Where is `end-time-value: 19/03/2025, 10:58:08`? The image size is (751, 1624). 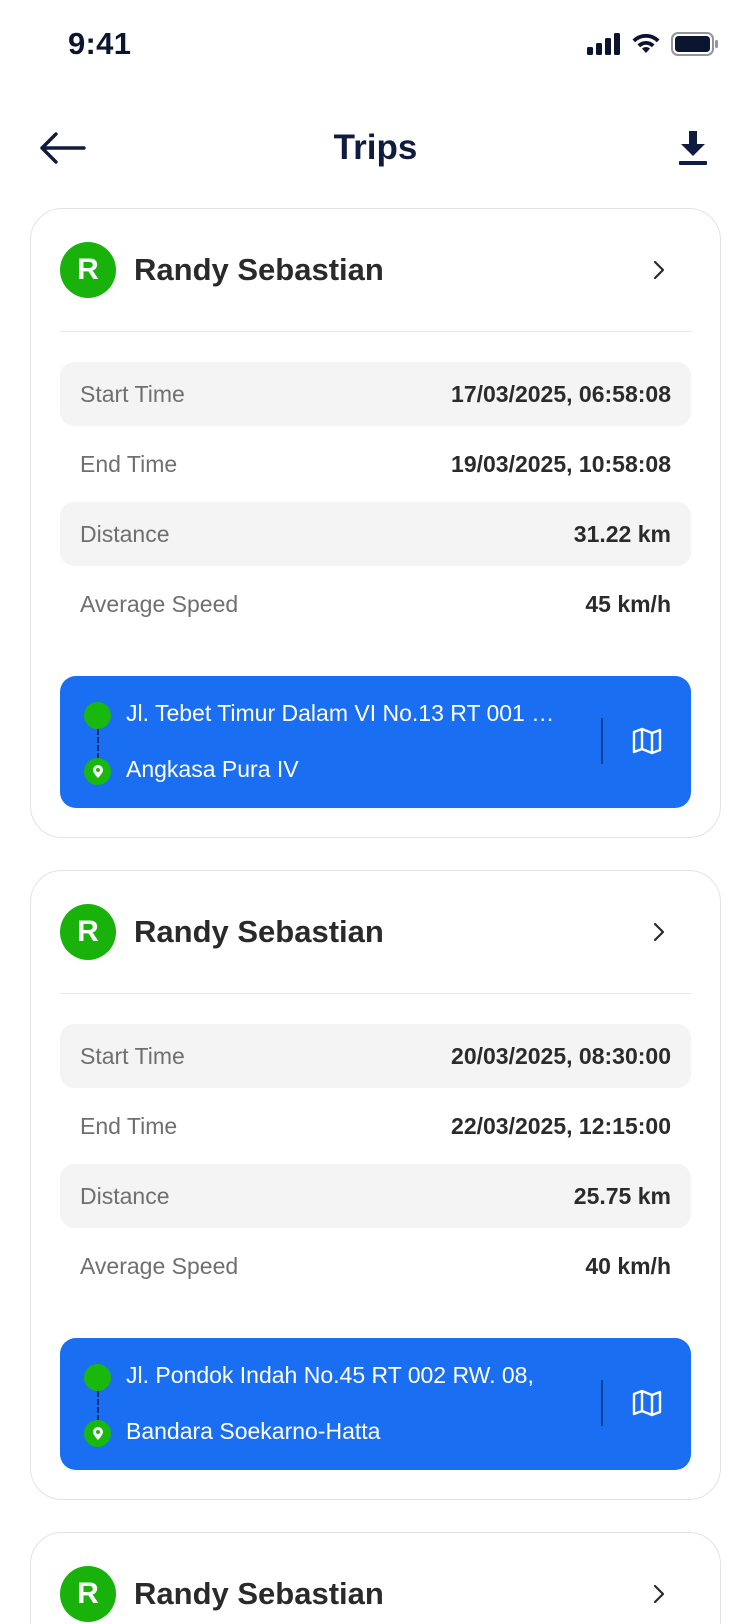
end-time-value: 19/03/2025, 10:58:08 is located at coordinates (561, 463).